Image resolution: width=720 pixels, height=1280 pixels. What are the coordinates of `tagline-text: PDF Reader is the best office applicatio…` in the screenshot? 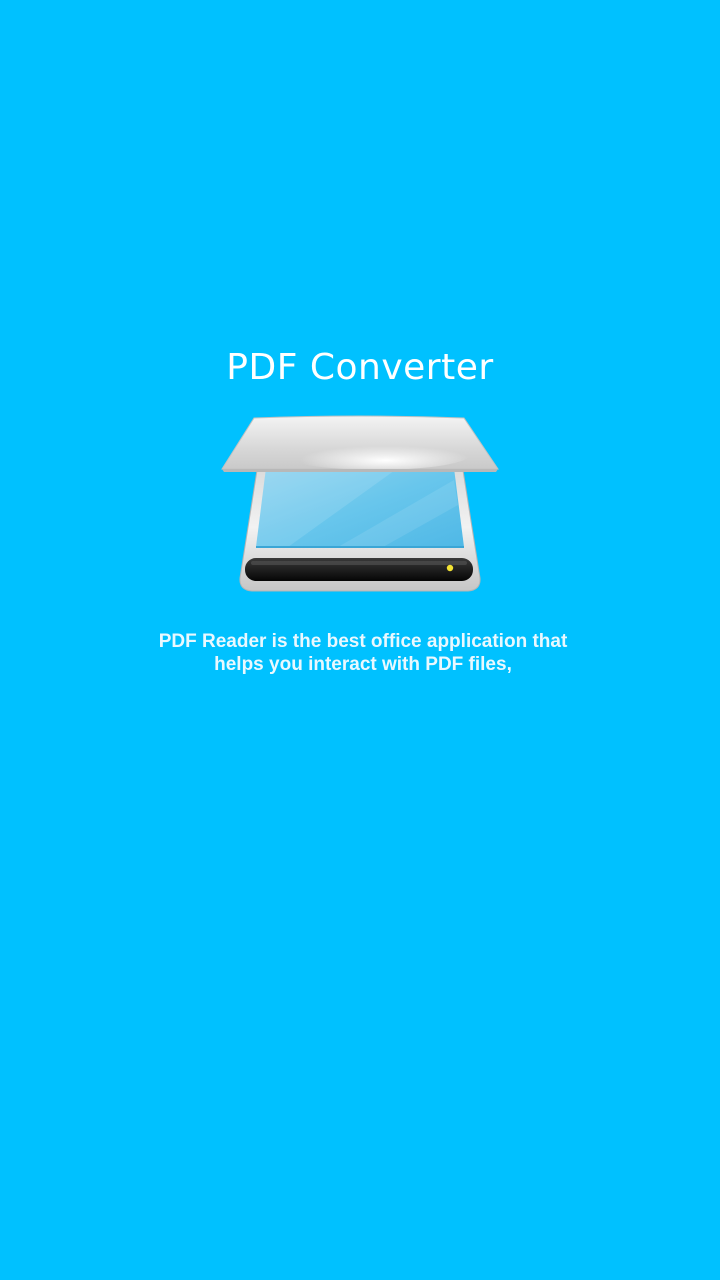 It's located at (363, 653).